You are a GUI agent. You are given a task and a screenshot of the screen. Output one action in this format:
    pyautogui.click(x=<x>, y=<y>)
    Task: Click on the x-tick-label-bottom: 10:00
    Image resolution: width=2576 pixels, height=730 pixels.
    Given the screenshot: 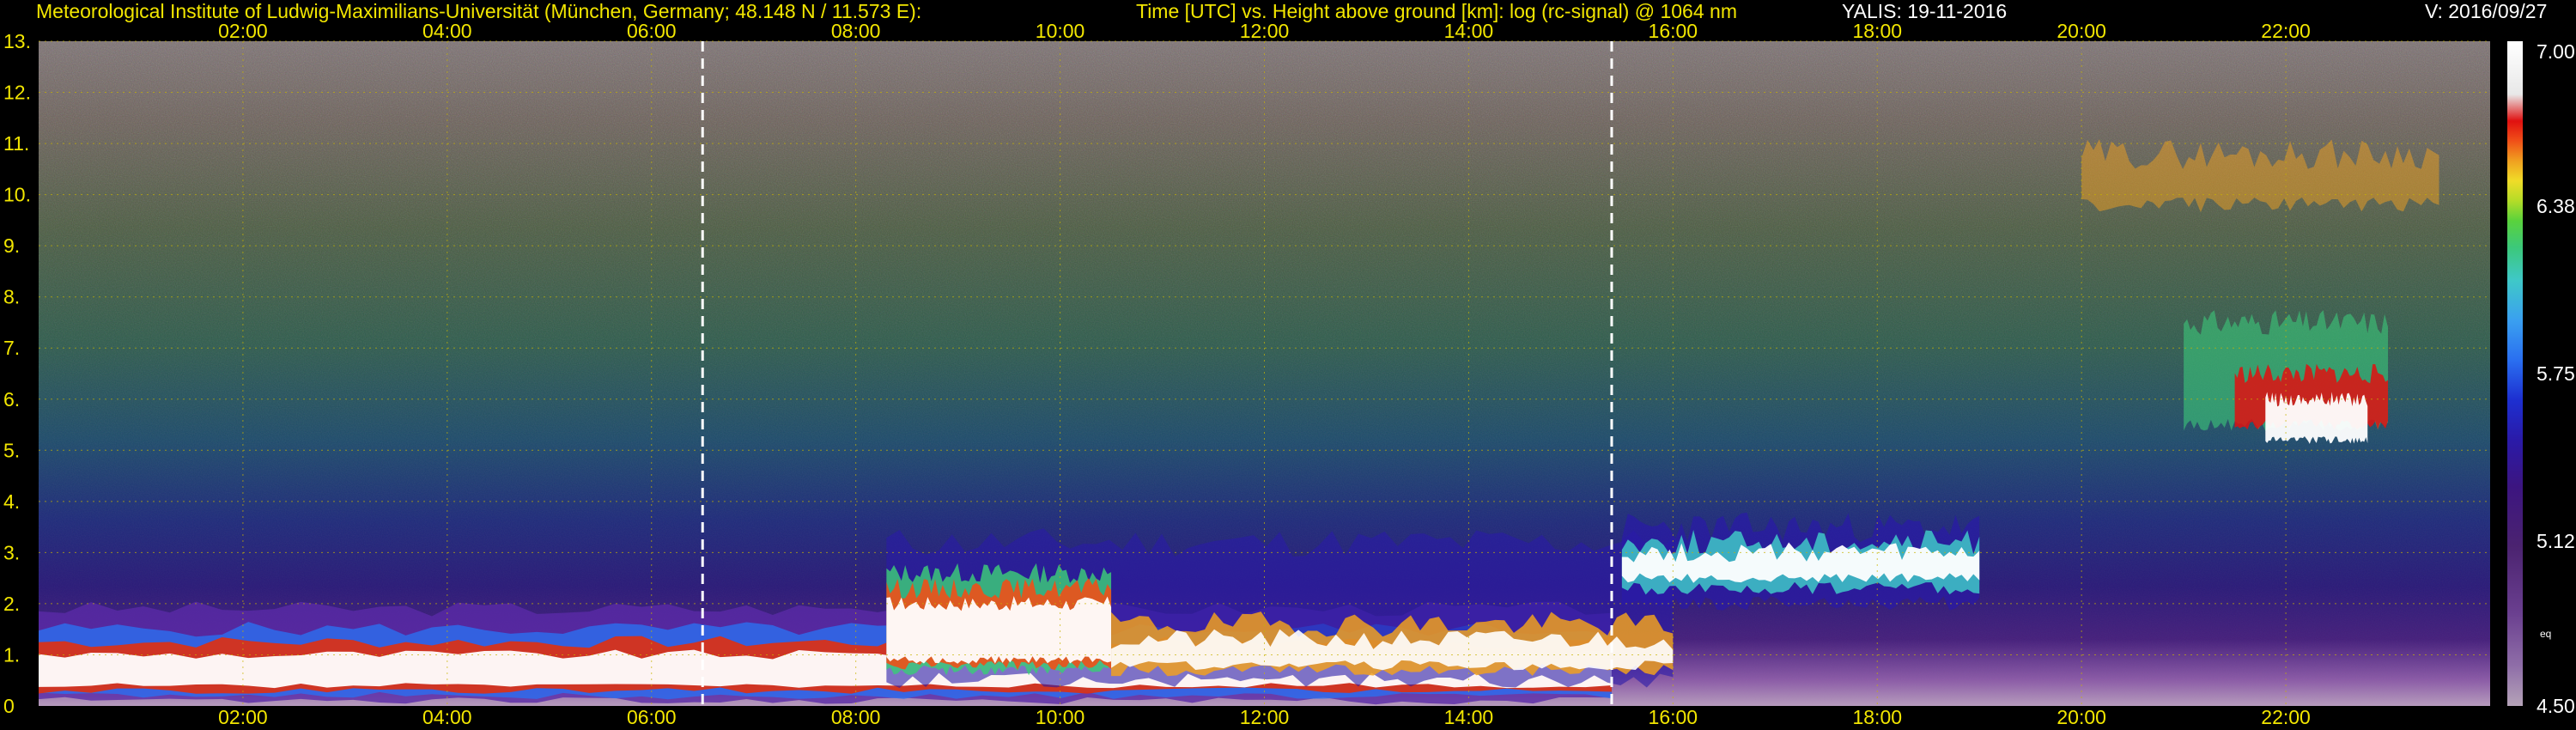 What is the action you would take?
    pyautogui.click(x=1060, y=717)
    